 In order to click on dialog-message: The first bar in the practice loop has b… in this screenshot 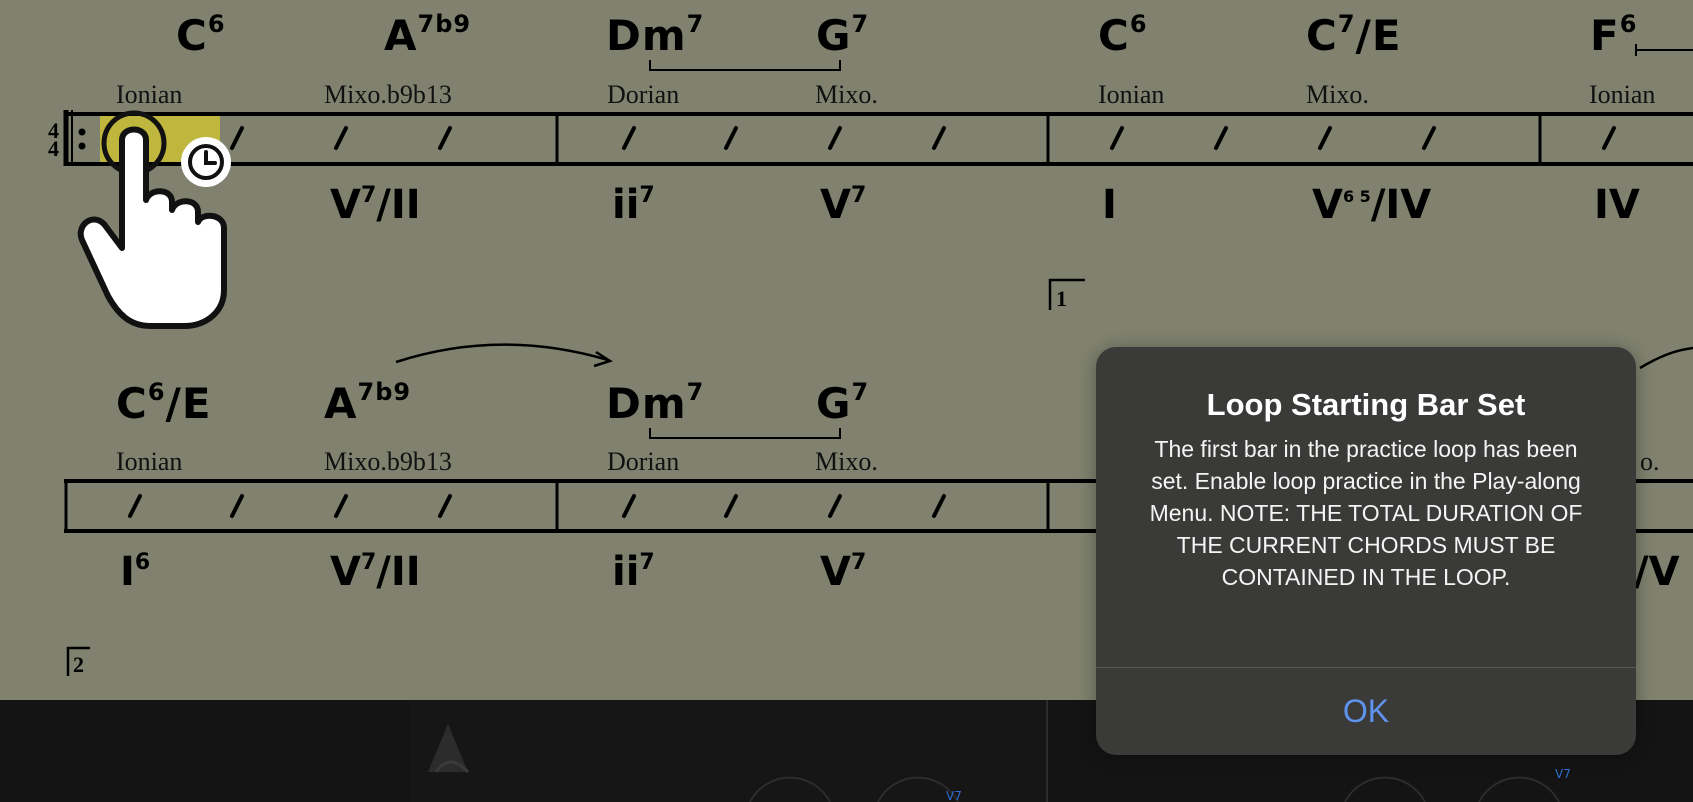, I will do `click(1366, 513)`.